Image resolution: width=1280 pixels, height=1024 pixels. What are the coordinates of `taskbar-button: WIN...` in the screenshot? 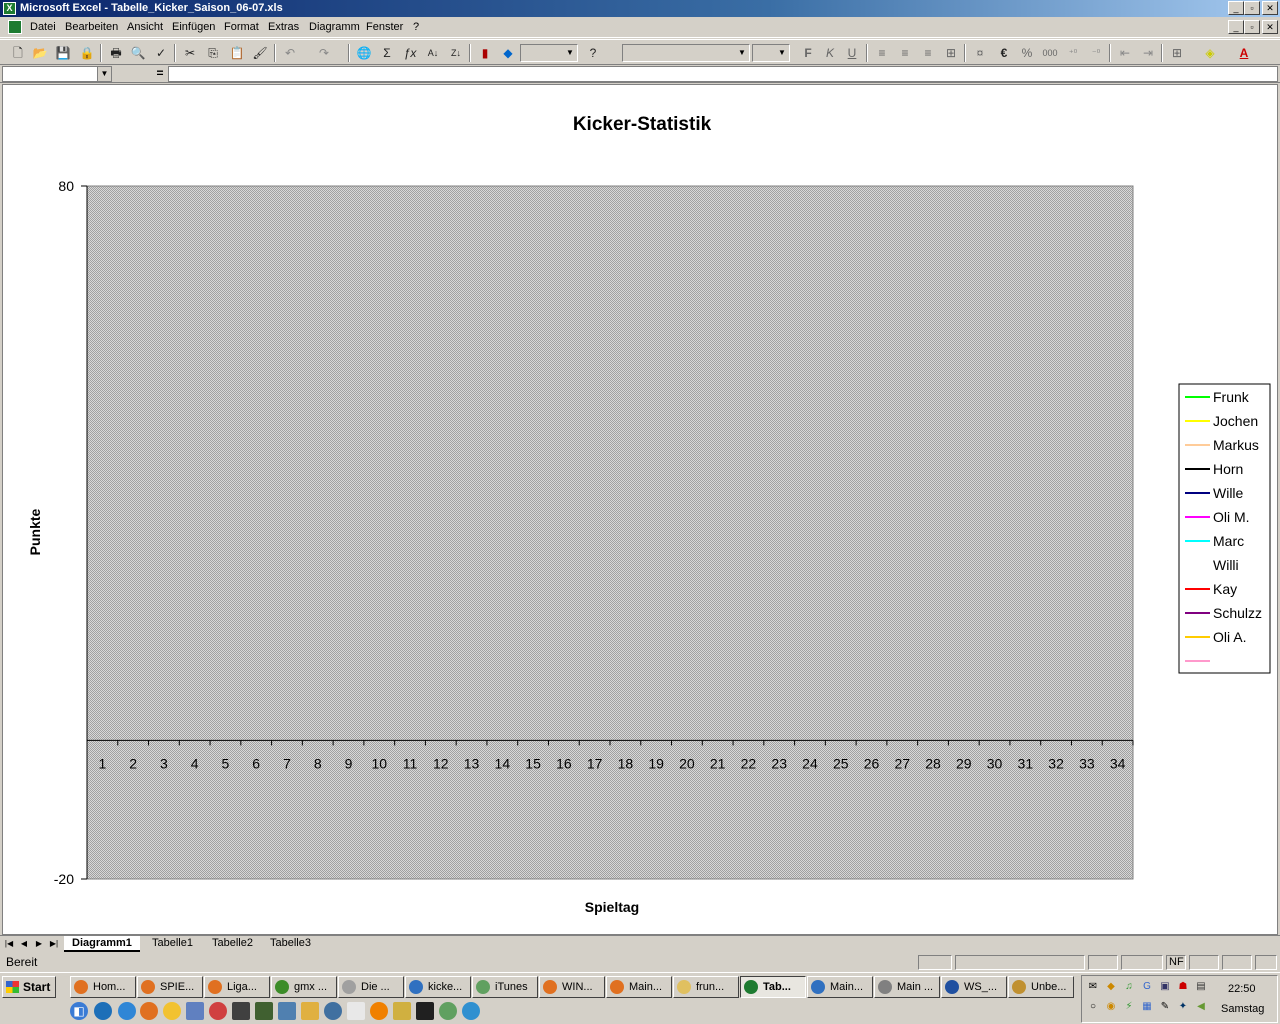 It's located at (572, 987).